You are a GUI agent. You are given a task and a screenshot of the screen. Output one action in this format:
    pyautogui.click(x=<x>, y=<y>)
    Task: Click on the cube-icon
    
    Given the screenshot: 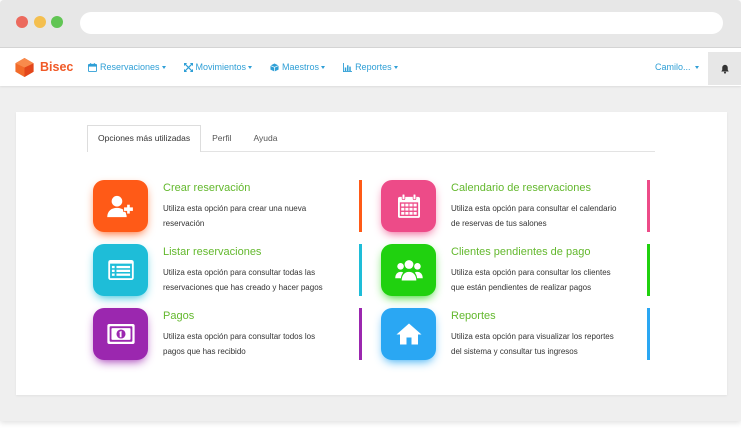 What is the action you would take?
    pyautogui.click(x=274, y=67)
    